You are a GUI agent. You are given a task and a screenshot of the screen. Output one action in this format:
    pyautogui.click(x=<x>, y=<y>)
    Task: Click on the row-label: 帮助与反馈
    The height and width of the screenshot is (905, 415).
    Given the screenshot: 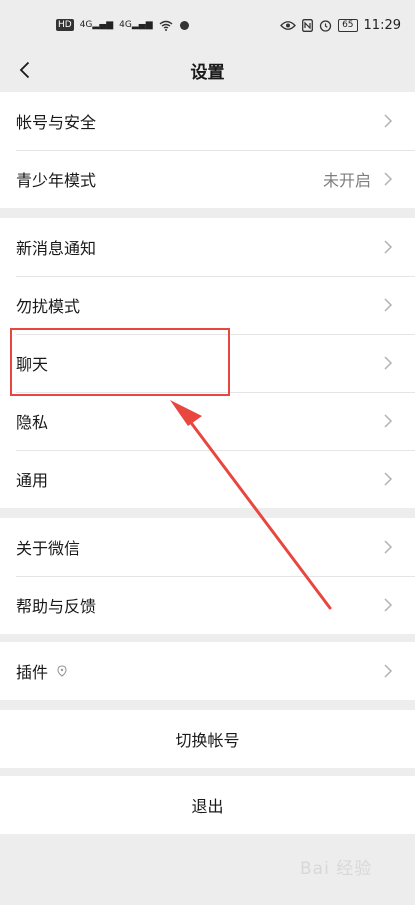 What is the action you would take?
    pyautogui.click(x=56, y=606)
    